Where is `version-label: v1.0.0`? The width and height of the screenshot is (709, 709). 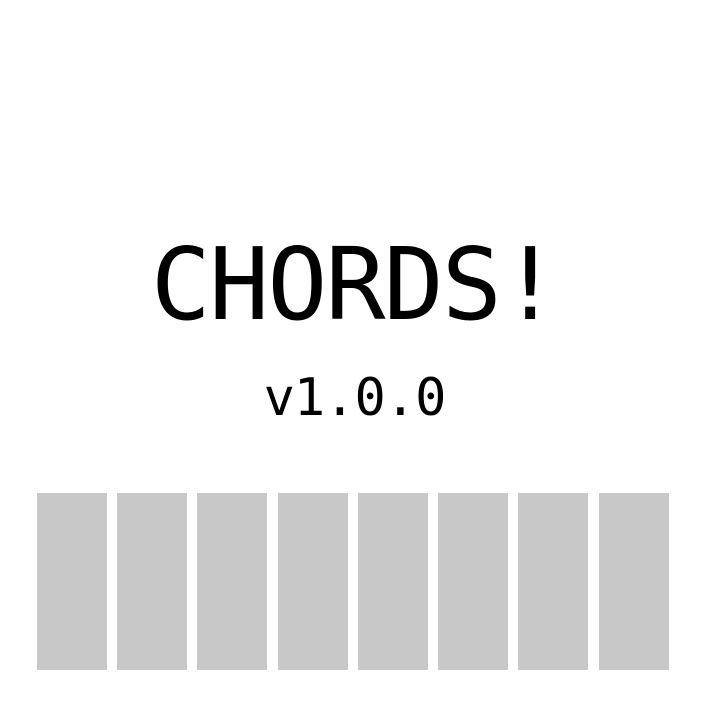 version-label: v1.0.0 is located at coordinates (355, 398).